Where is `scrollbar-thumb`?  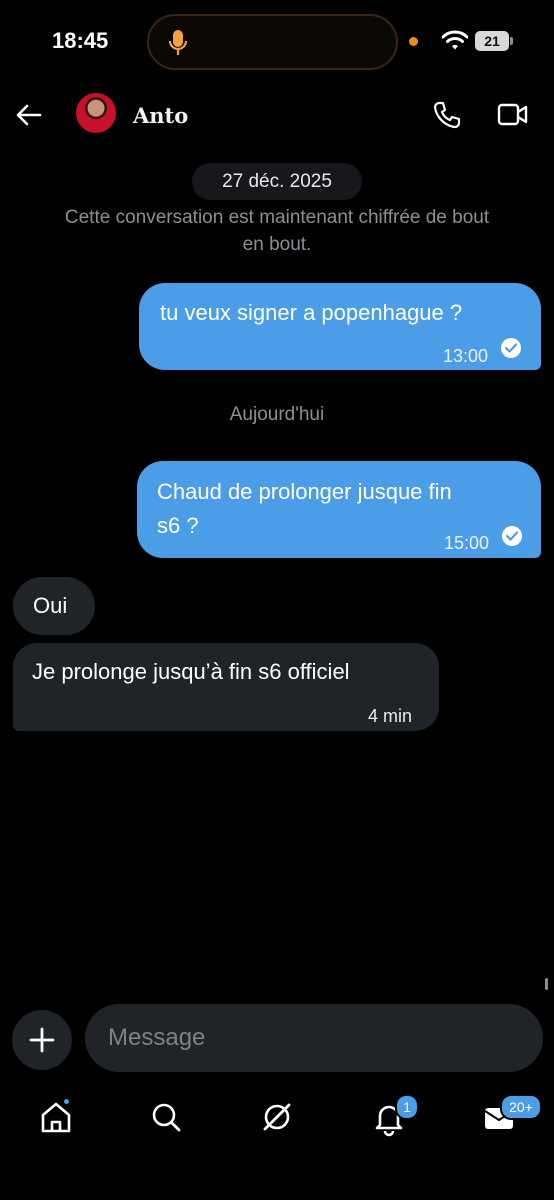
scrollbar-thumb is located at coordinates (546, 984).